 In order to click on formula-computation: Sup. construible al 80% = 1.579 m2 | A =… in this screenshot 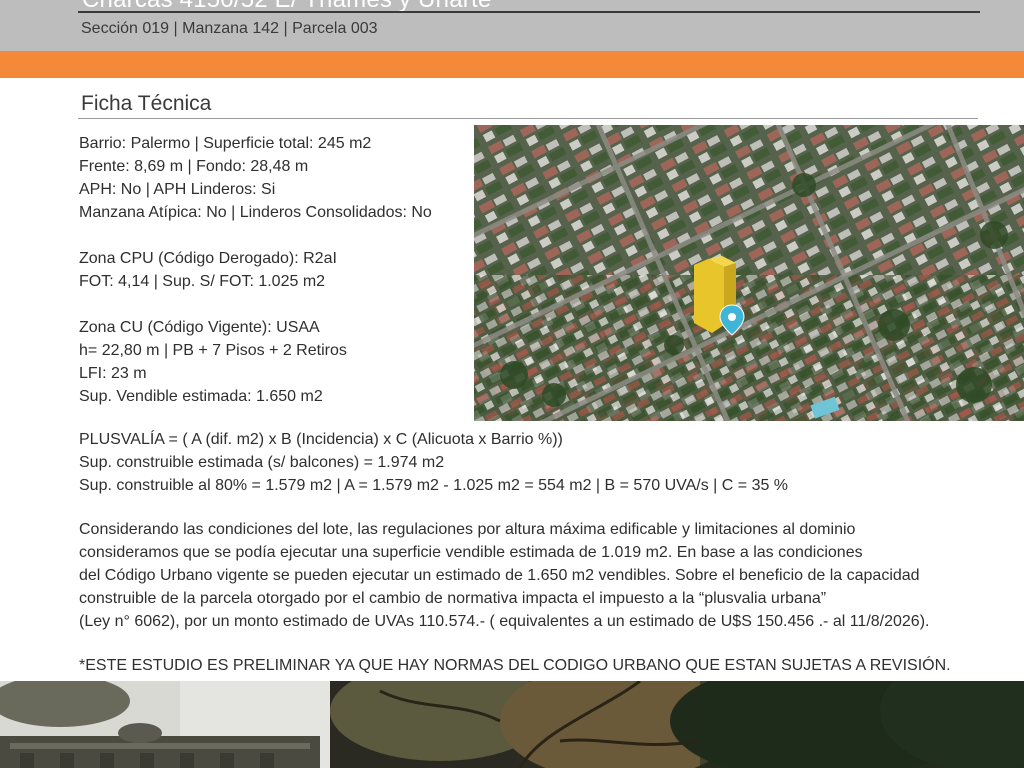, I will do `click(434, 485)`.